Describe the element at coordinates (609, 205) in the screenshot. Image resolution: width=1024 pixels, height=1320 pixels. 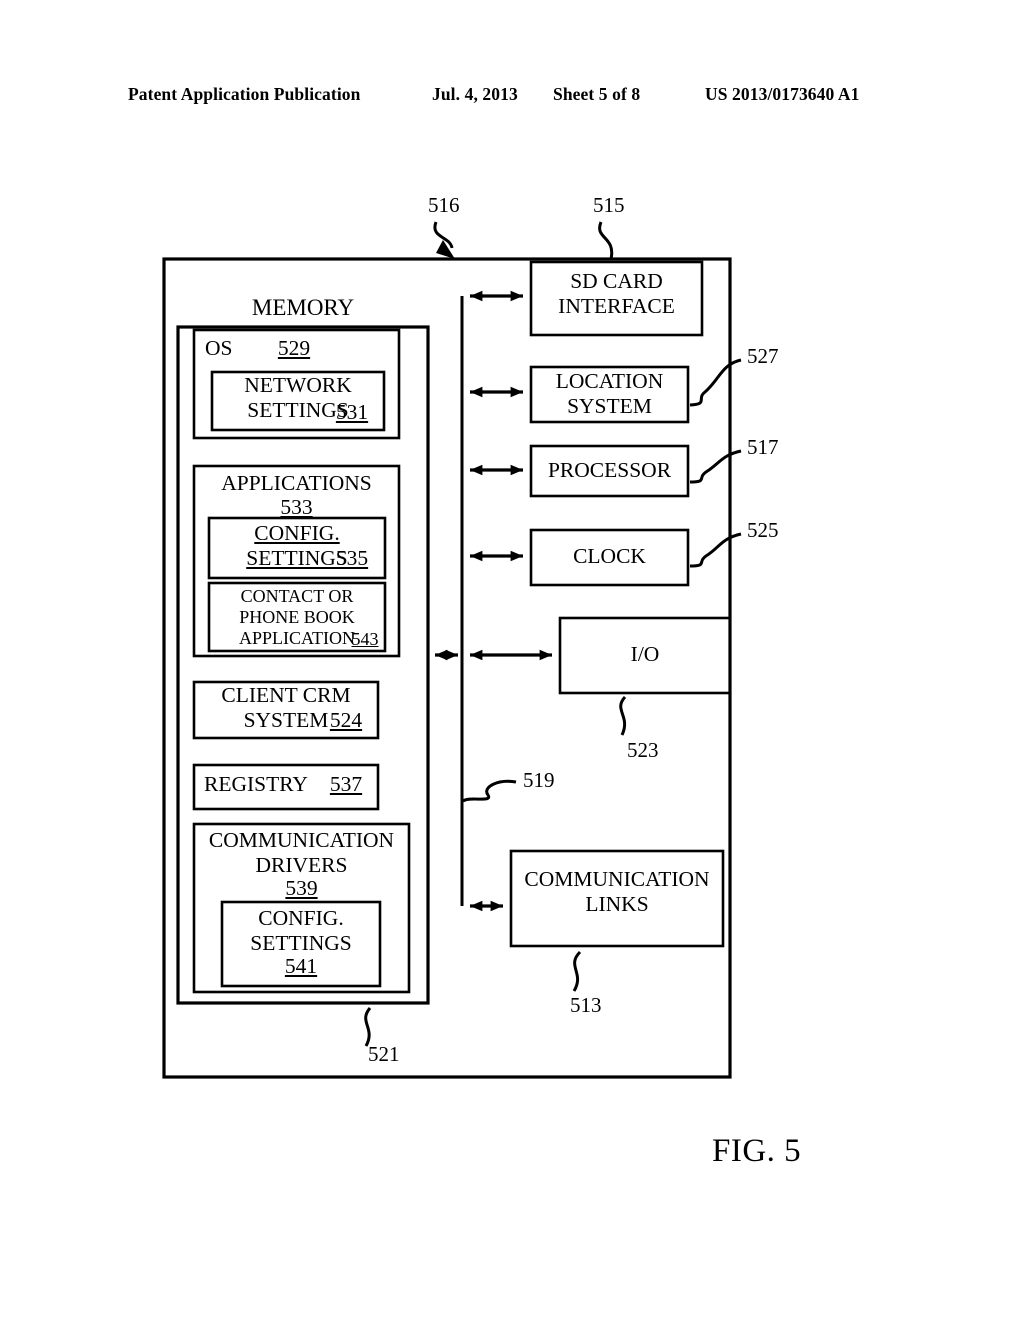
I see `refnum-515: 515` at that location.